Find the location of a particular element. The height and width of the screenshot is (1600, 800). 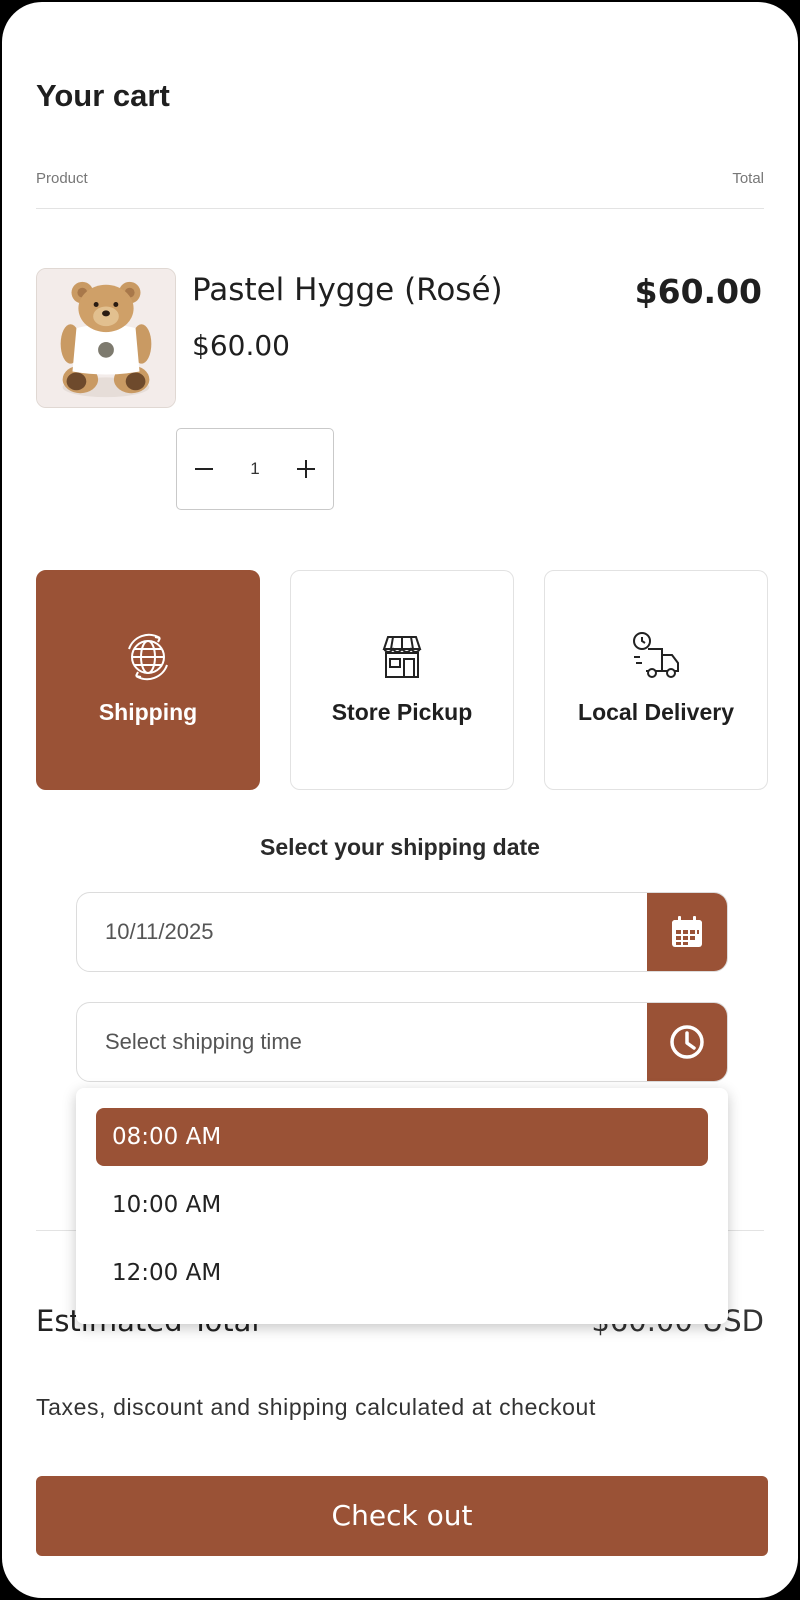

globe-icon is located at coordinates (148, 657).